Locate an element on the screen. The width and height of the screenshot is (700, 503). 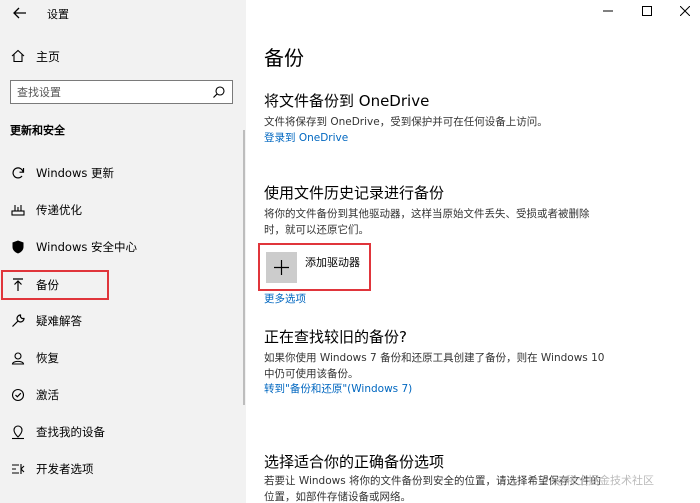
onedrive-signin-link: 登录到 OneDrive is located at coordinates (306, 137).